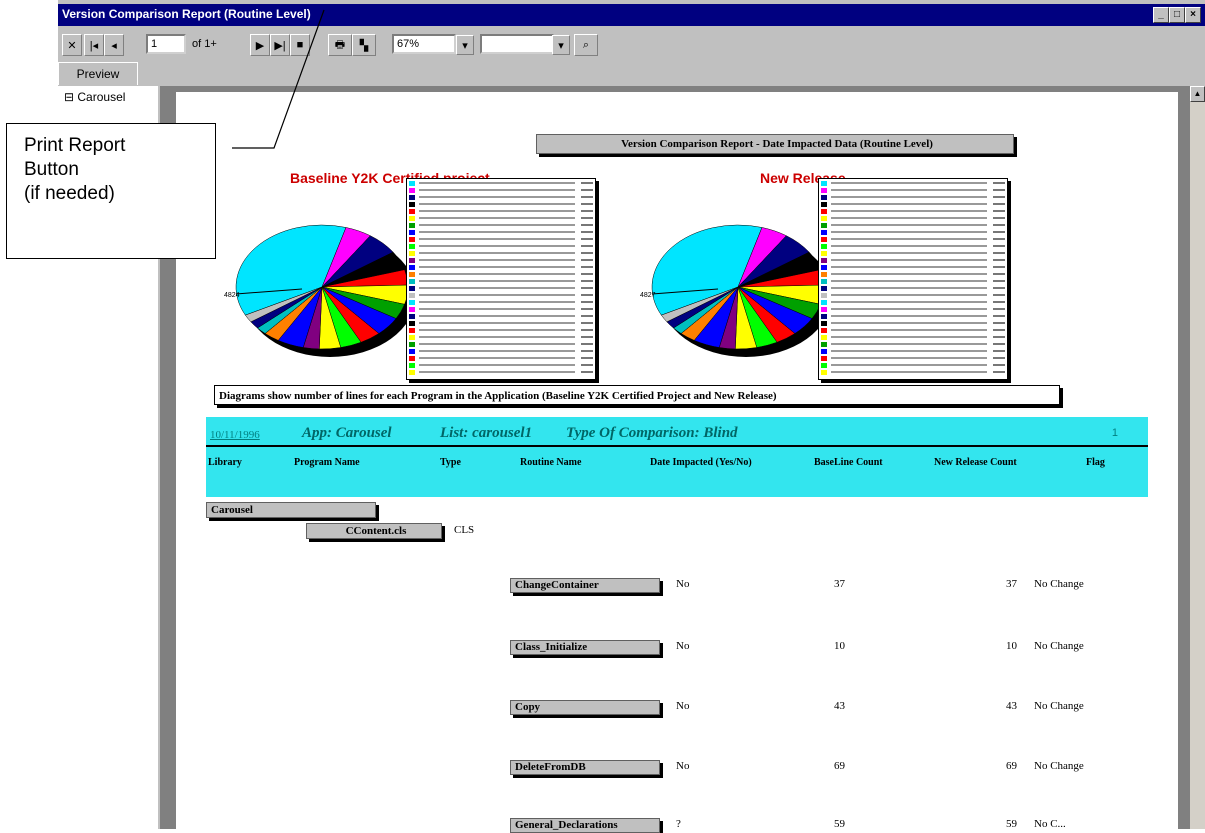  I want to click on col-type: Type, so click(450, 462).